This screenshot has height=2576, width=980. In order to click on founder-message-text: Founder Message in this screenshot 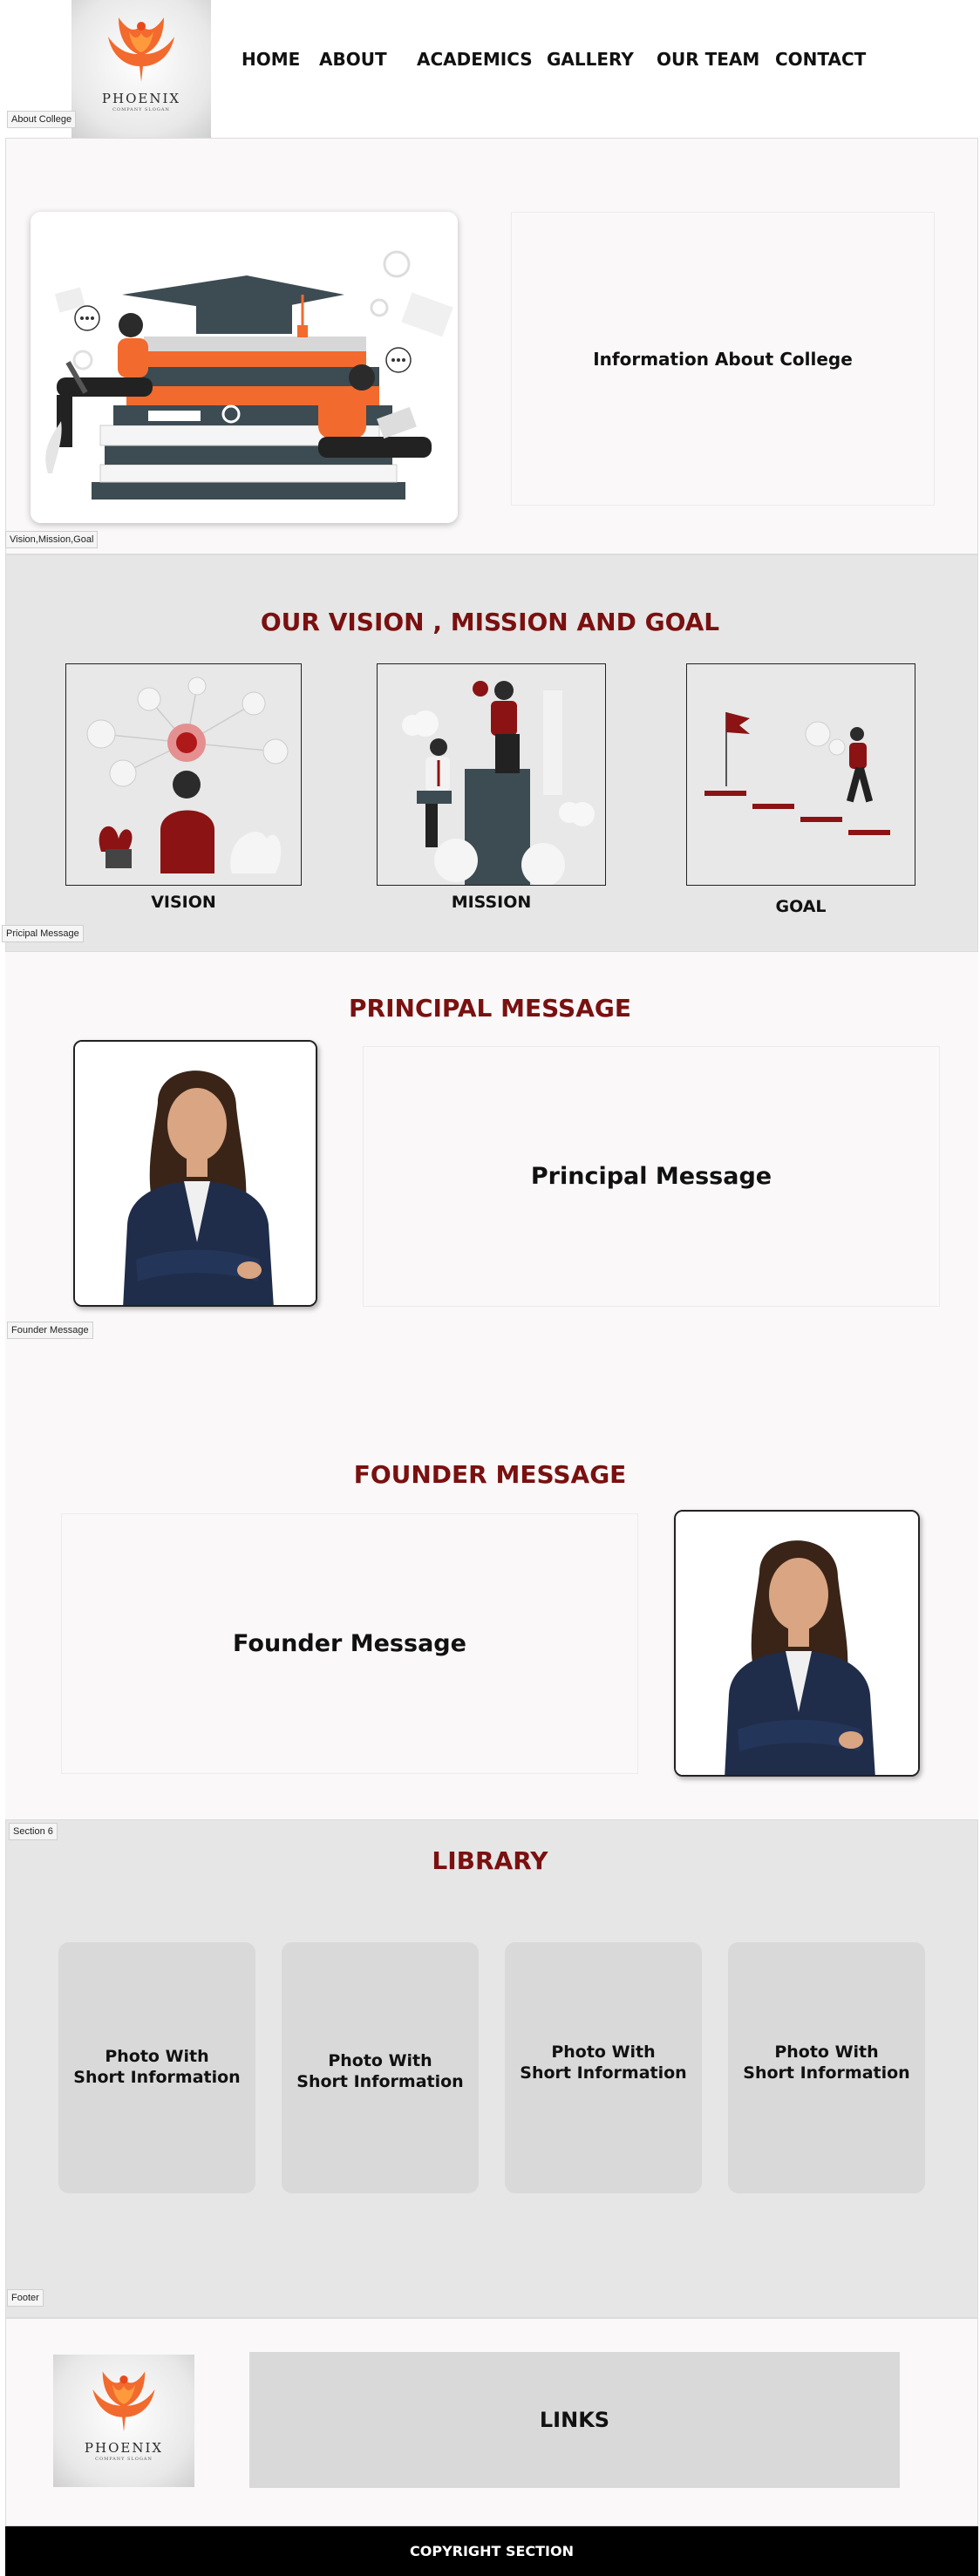, I will do `click(349, 1643)`.